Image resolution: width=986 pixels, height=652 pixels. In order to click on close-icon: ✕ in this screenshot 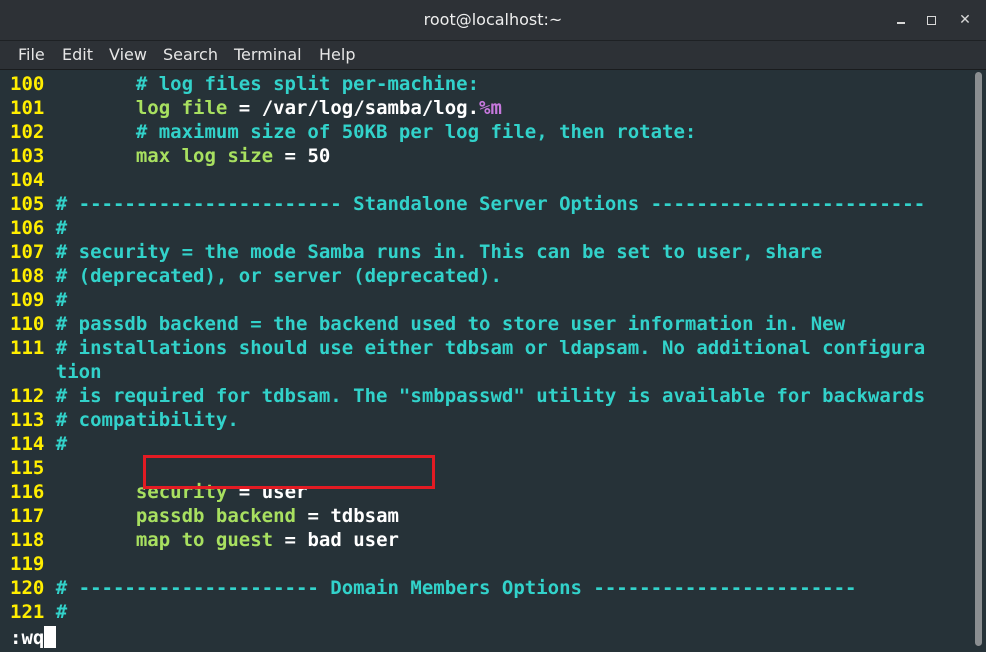, I will do `click(965, 20)`.